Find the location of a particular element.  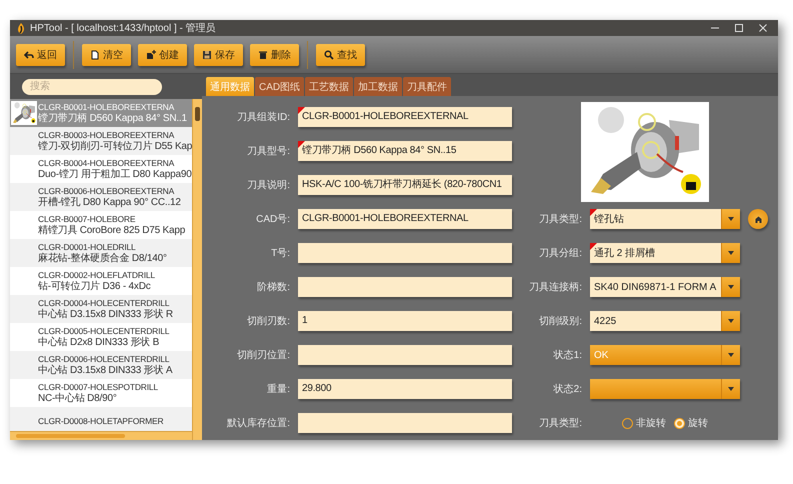

search-icon is located at coordinates (329, 55).